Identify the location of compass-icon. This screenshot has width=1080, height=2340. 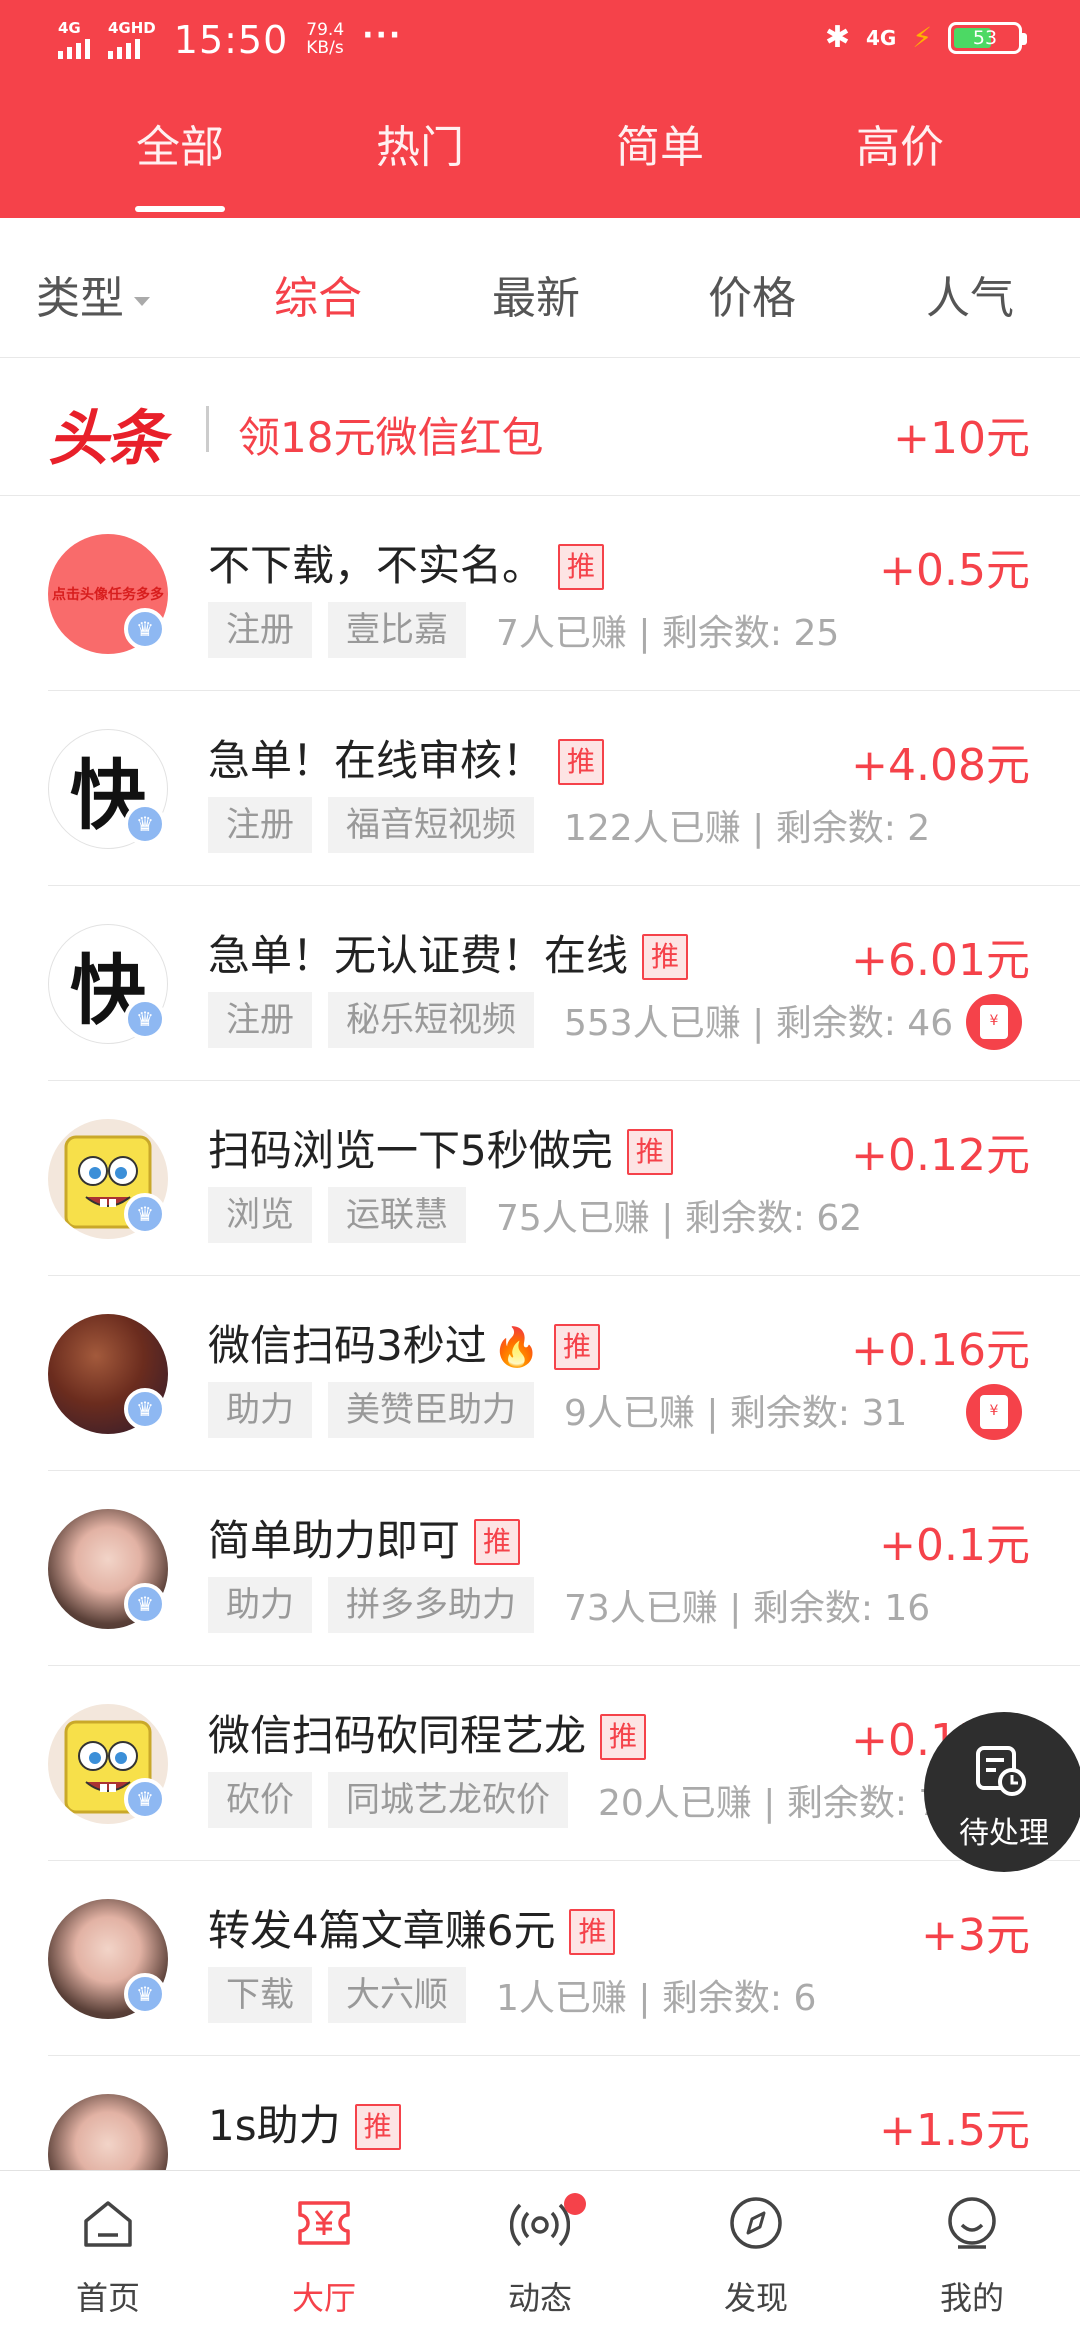
(756, 2223).